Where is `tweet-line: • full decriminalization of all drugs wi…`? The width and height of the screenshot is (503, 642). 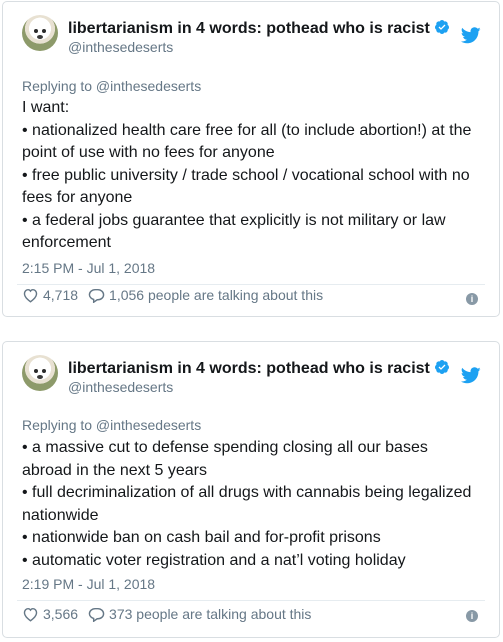
tweet-line: • full decriminalization of all drugs wi… is located at coordinates (247, 504).